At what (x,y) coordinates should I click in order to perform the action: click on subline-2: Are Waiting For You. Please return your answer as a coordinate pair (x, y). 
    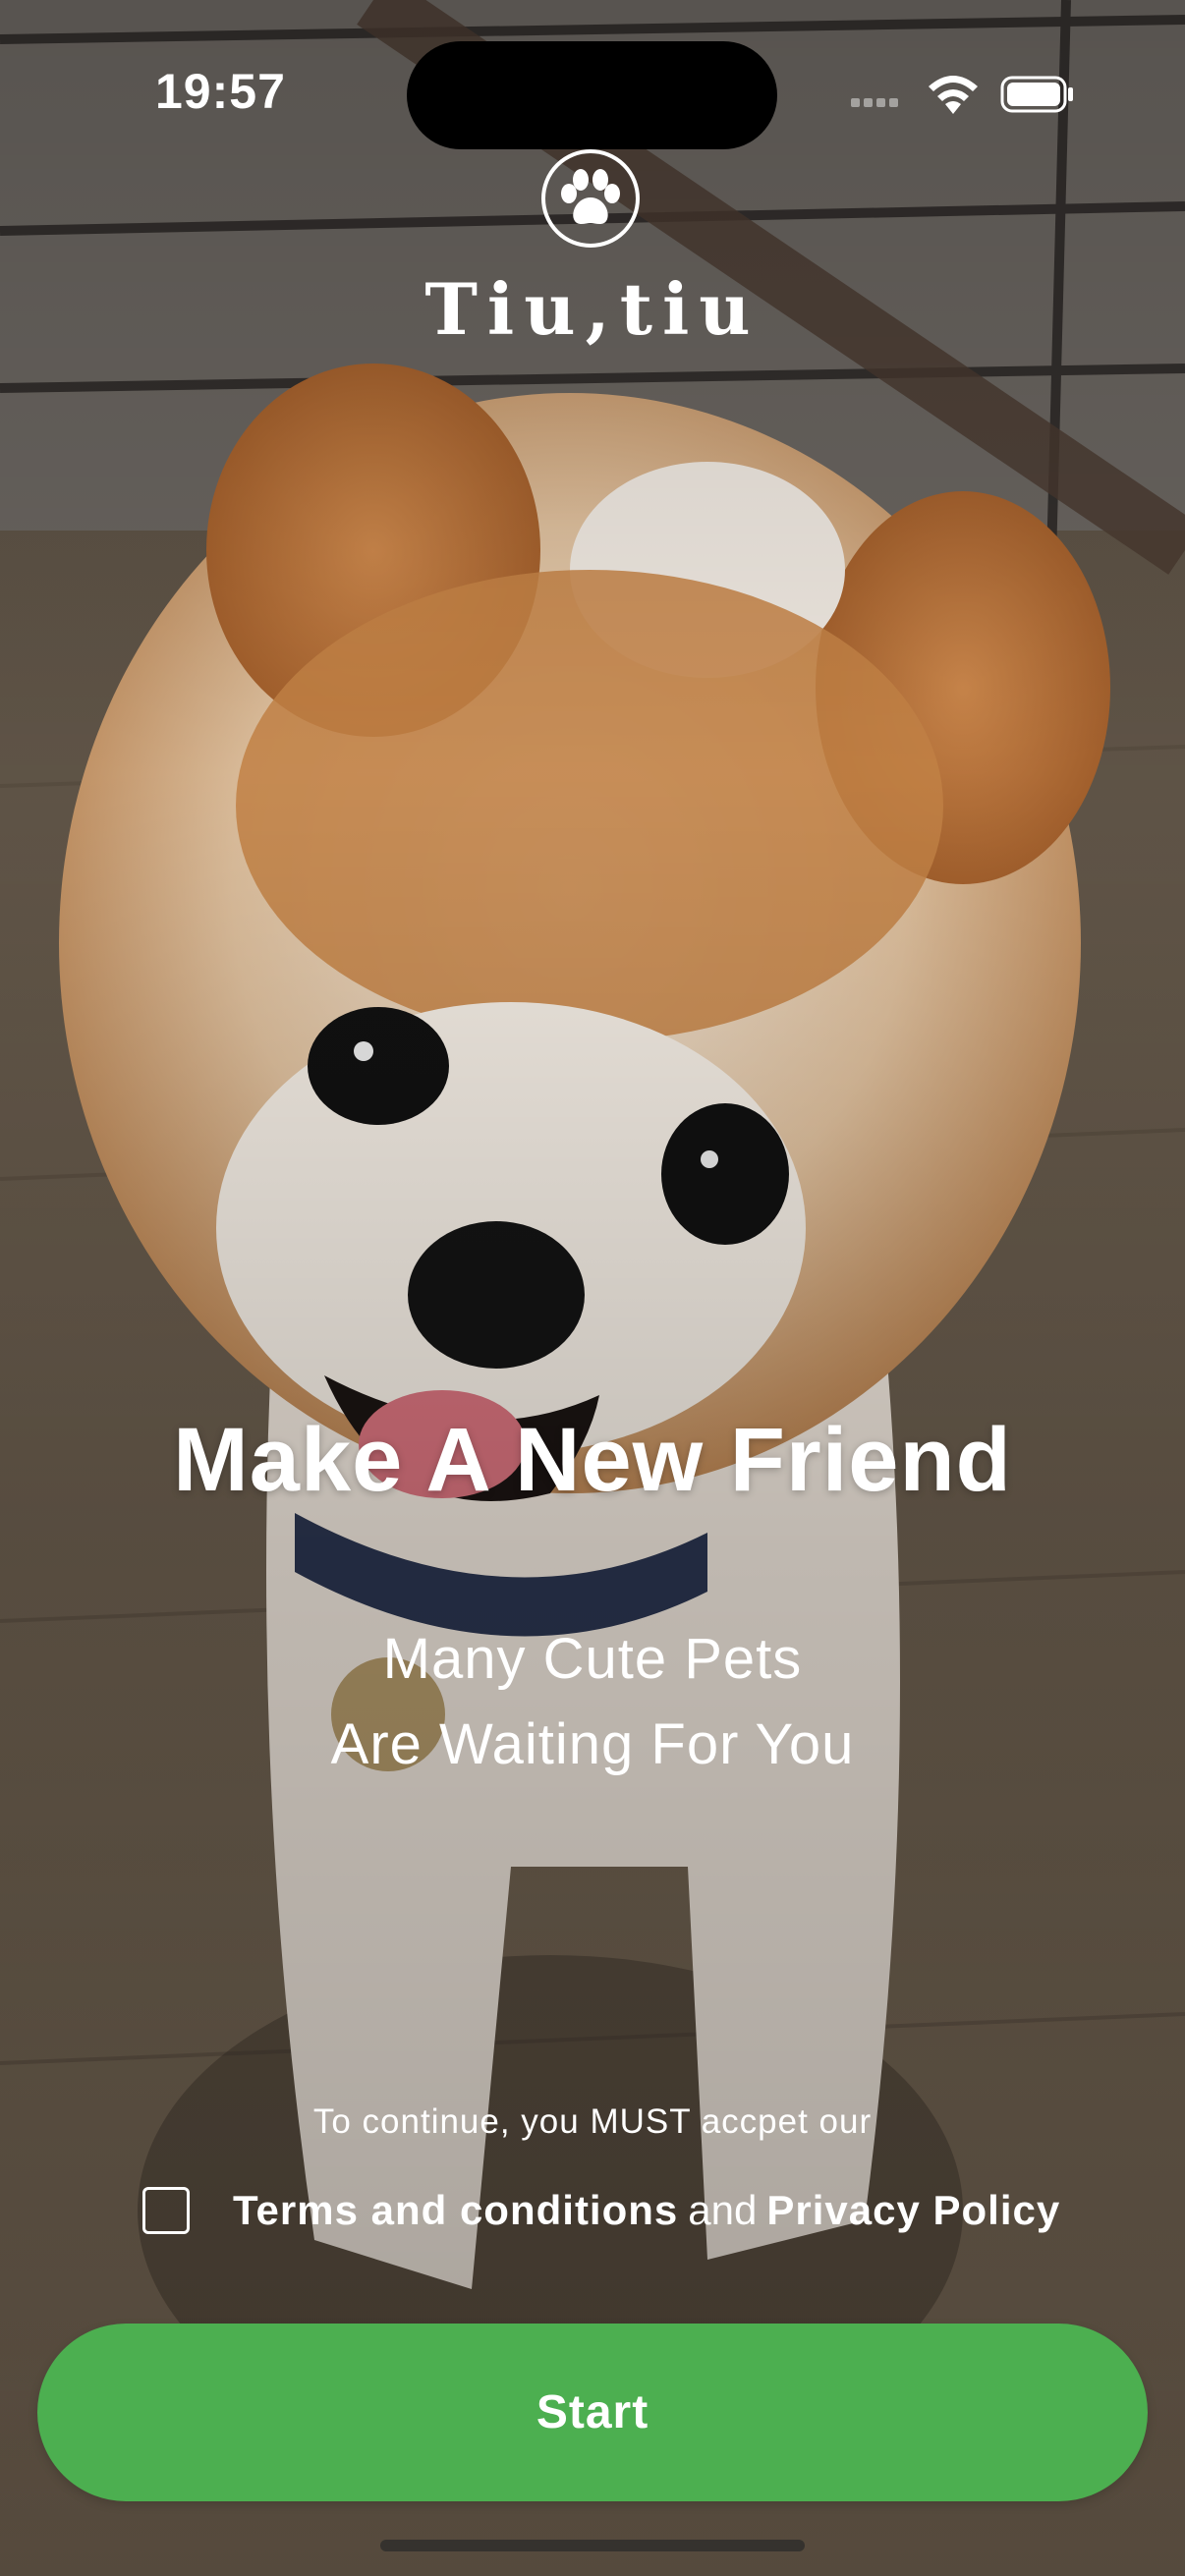
    Looking at the image, I should click on (592, 1744).